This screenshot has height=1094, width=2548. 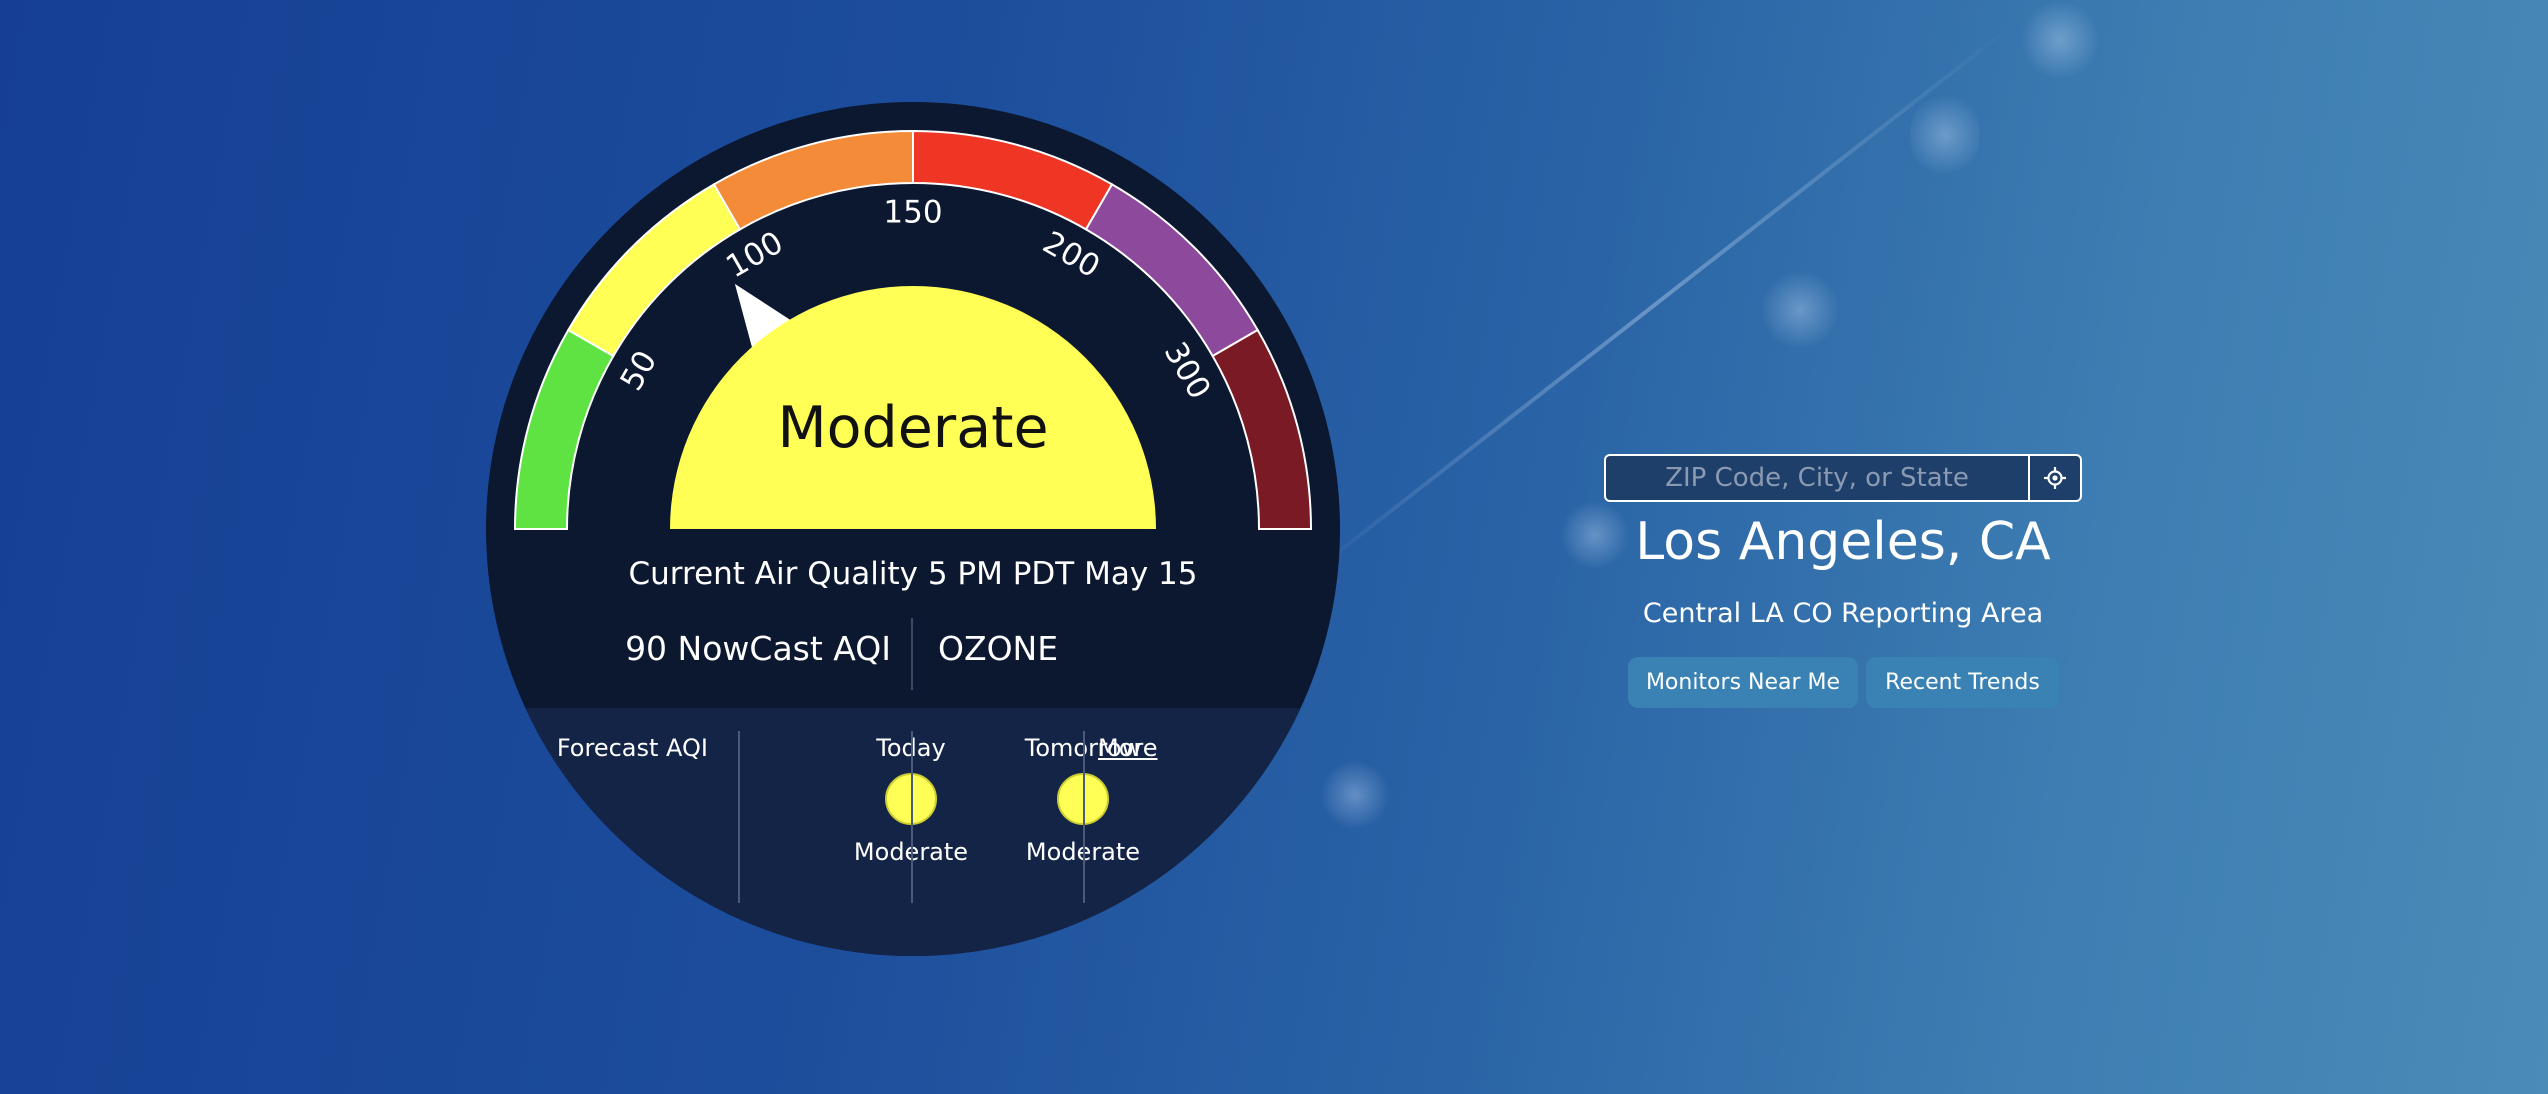 I want to click on forecast-more-link: More, so click(x=1128, y=748).